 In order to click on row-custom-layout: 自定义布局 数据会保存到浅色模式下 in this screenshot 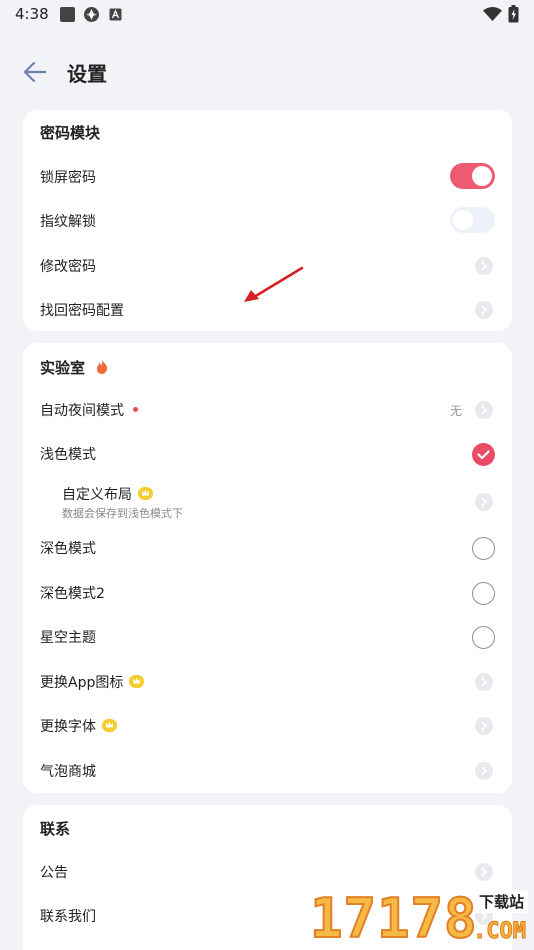, I will do `click(267, 502)`.